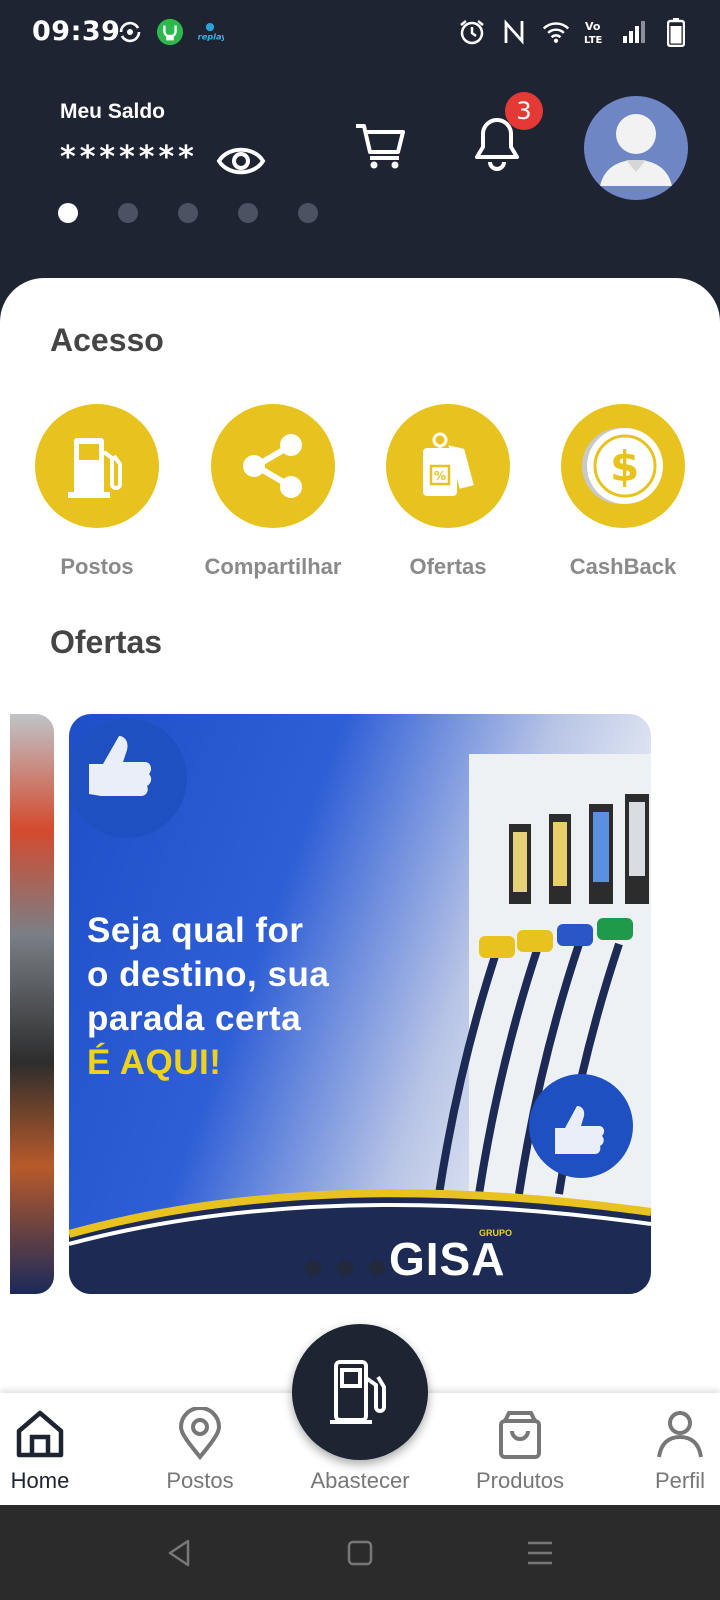 The width and height of the screenshot is (720, 1600). Describe the element at coordinates (676, 32) in the screenshot. I see `battery-icon` at that location.